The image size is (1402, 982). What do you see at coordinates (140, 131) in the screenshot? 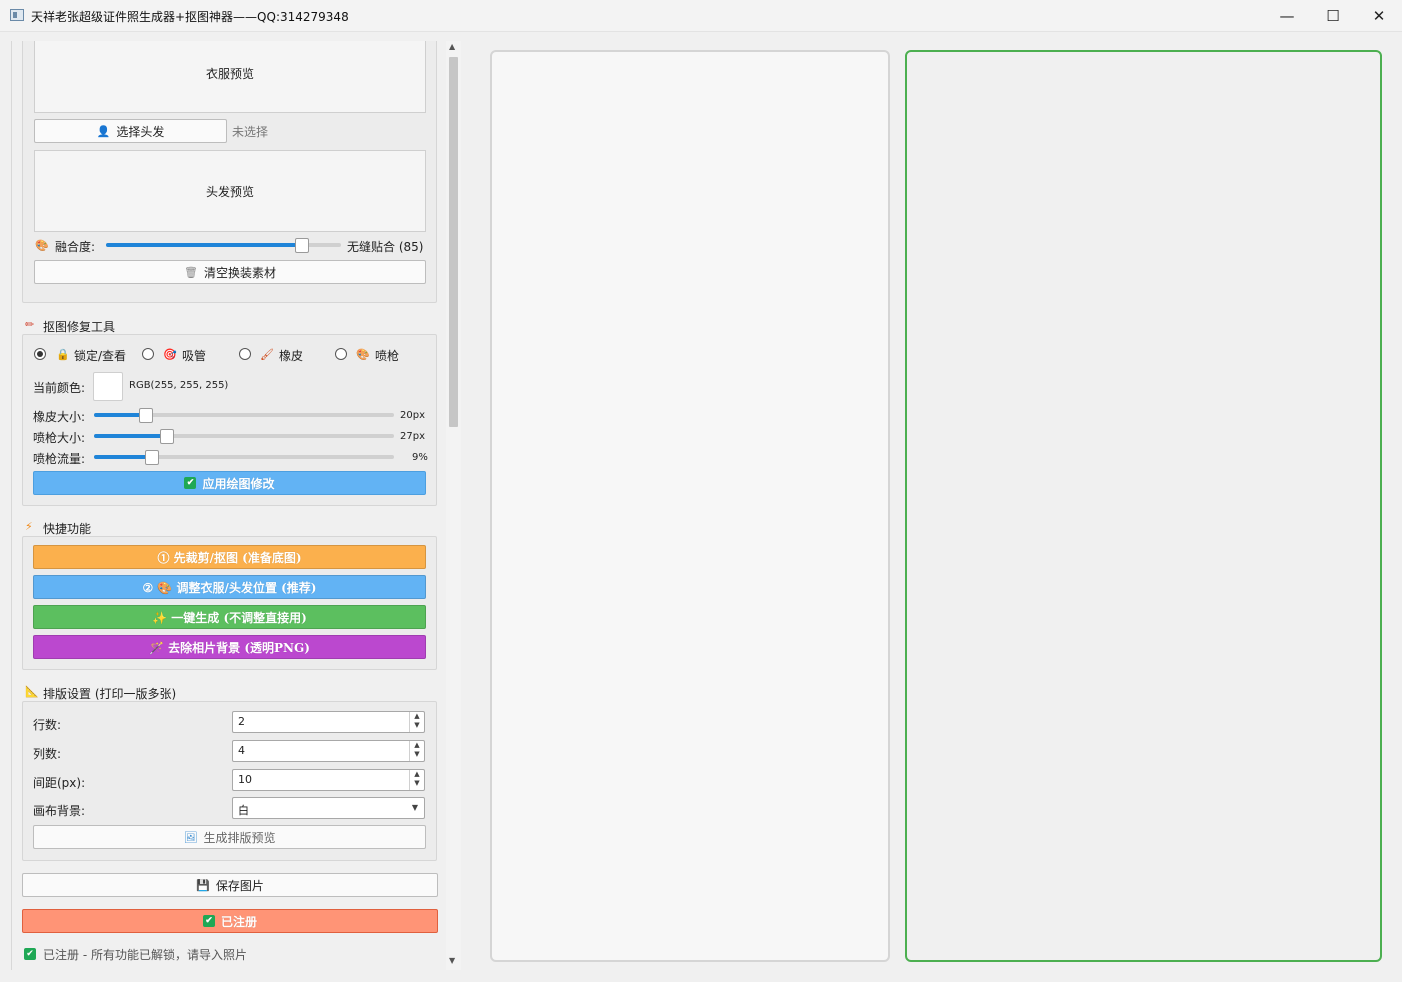
I see `select-hair-label: 选择头发` at bounding box center [140, 131].